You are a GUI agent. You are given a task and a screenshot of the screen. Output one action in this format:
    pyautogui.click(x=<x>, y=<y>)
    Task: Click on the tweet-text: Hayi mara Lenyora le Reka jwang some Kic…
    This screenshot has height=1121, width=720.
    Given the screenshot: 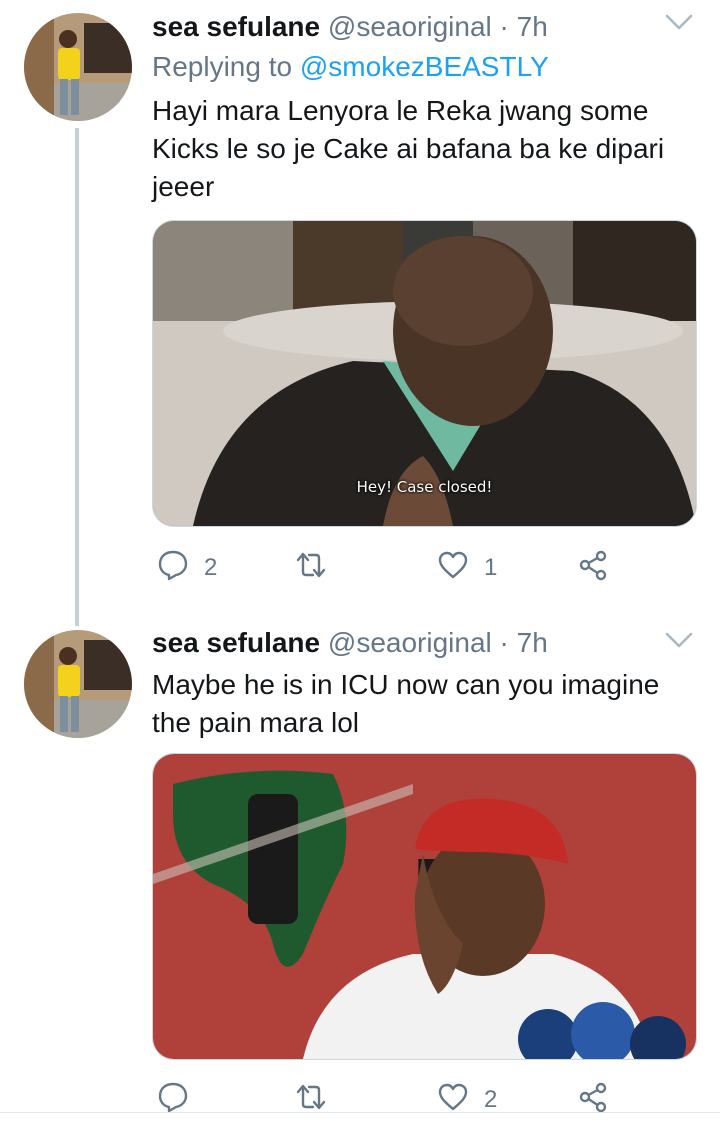 What is the action you would take?
    pyautogui.click(x=408, y=148)
    